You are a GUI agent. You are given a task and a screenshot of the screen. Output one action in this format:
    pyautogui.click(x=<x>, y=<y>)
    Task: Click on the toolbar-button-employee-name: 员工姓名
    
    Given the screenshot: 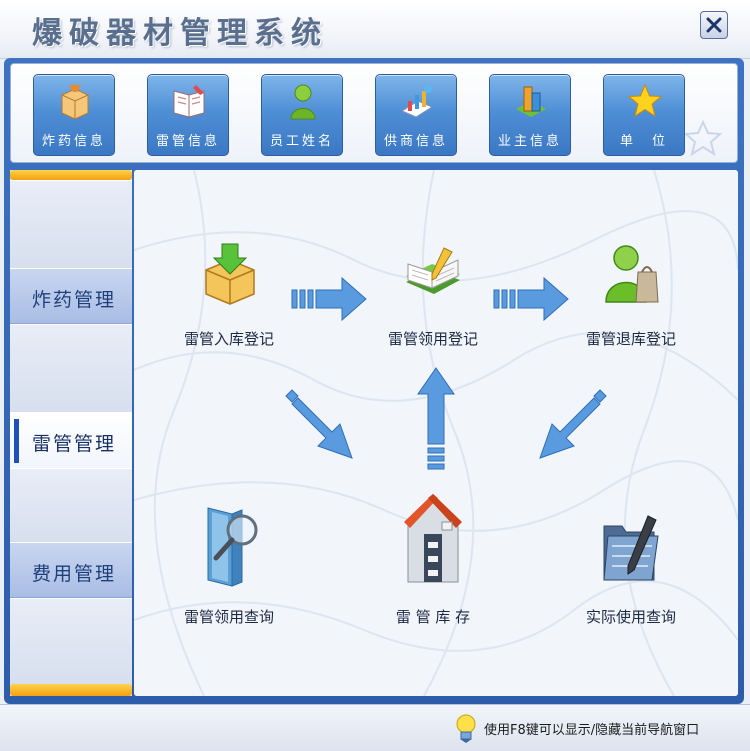 What is the action you would take?
    pyautogui.click(x=302, y=115)
    